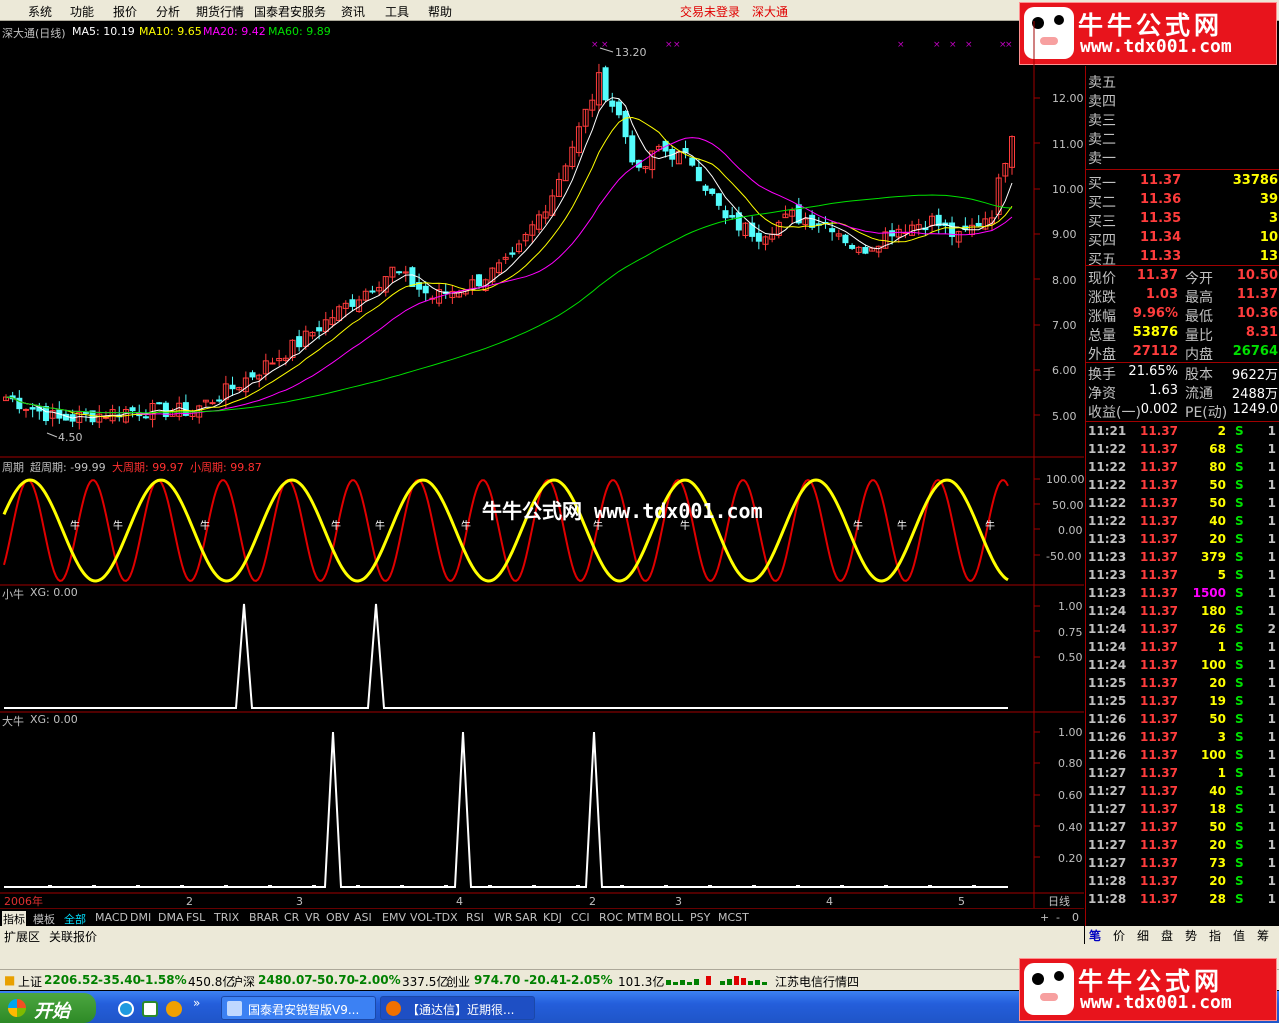 The width and height of the screenshot is (1279, 1023). Describe the element at coordinates (1239, 935) in the screenshot. I see `right-panel-tab: 值` at that location.